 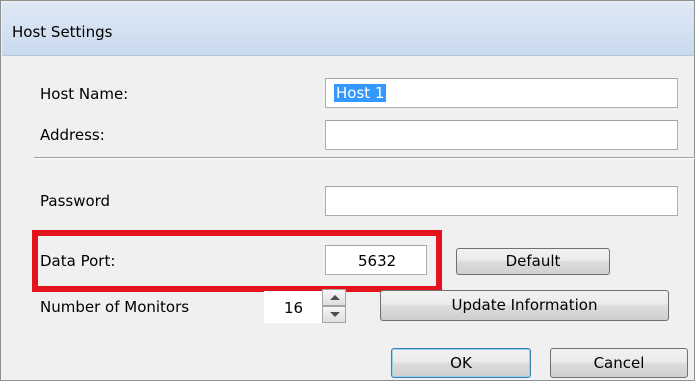 What do you see at coordinates (501, 201) in the screenshot?
I see `password-input` at bounding box center [501, 201].